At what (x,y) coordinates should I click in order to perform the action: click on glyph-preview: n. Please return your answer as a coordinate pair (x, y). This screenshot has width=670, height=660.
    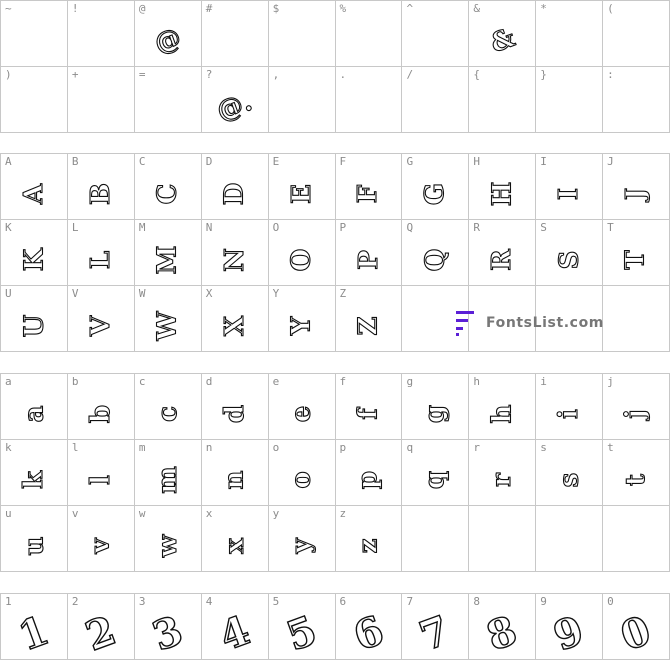
    Looking at the image, I should click on (234, 479).